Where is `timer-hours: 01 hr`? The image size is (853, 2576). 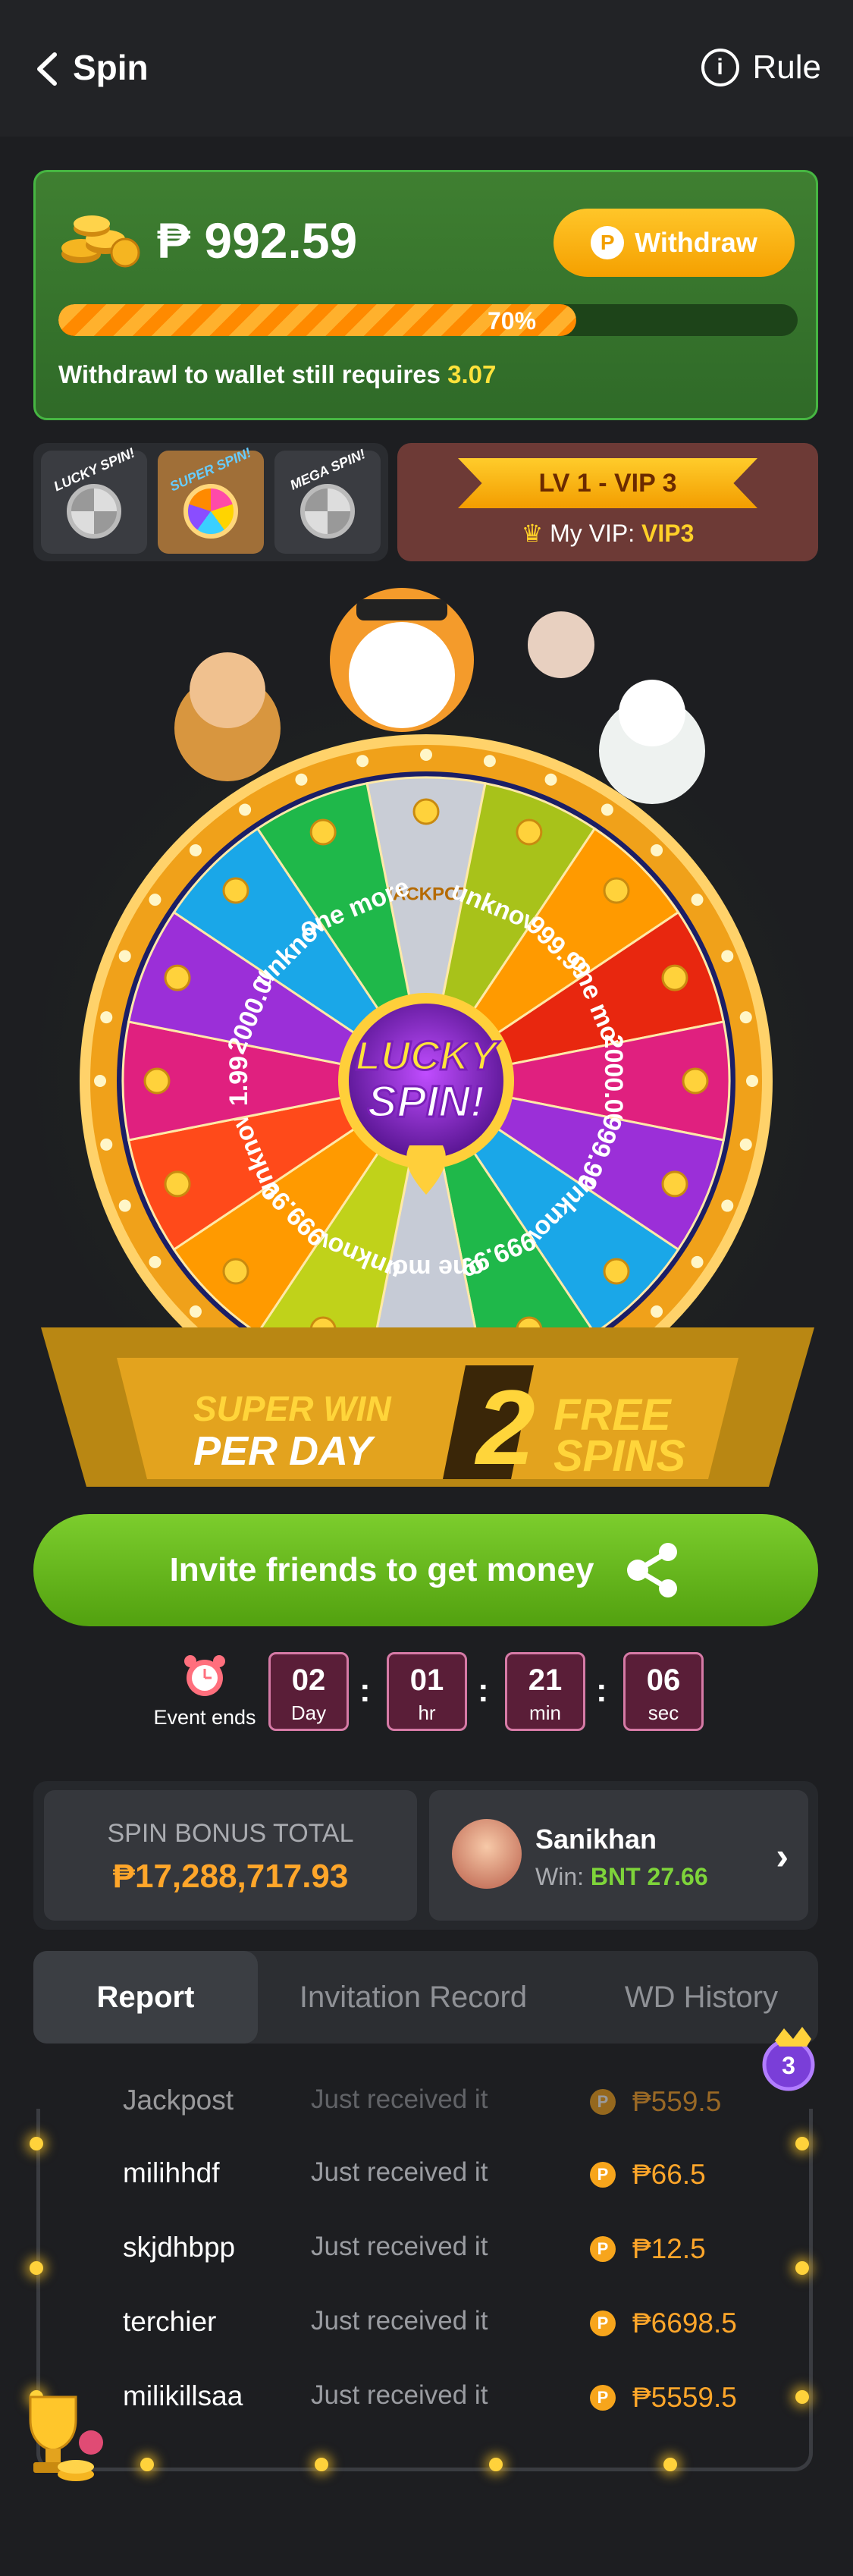
timer-hours: 01 hr is located at coordinates (427, 1691).